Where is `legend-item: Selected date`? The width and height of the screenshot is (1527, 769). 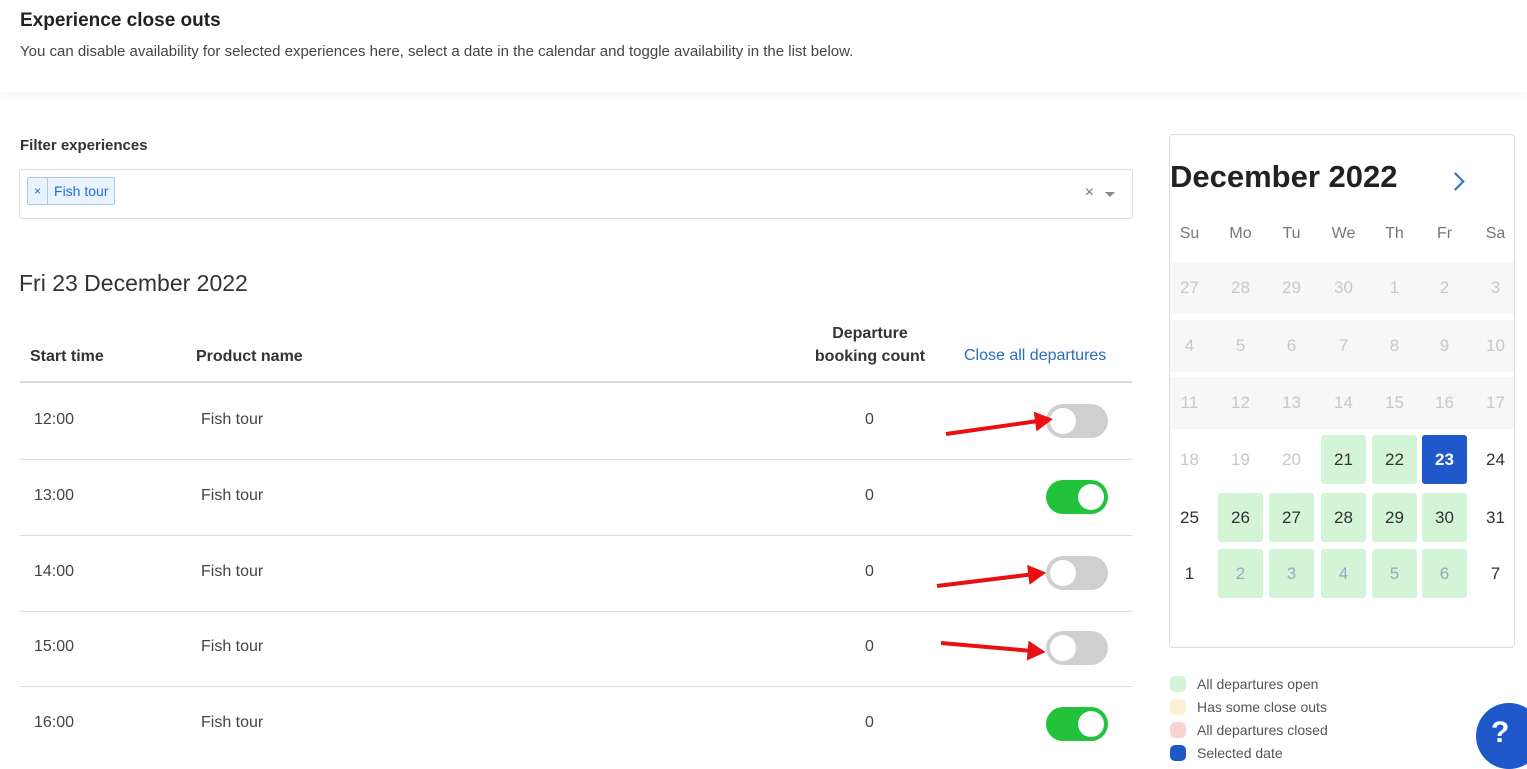
legend-item: Selected date is located at coordinates (1249, 752).